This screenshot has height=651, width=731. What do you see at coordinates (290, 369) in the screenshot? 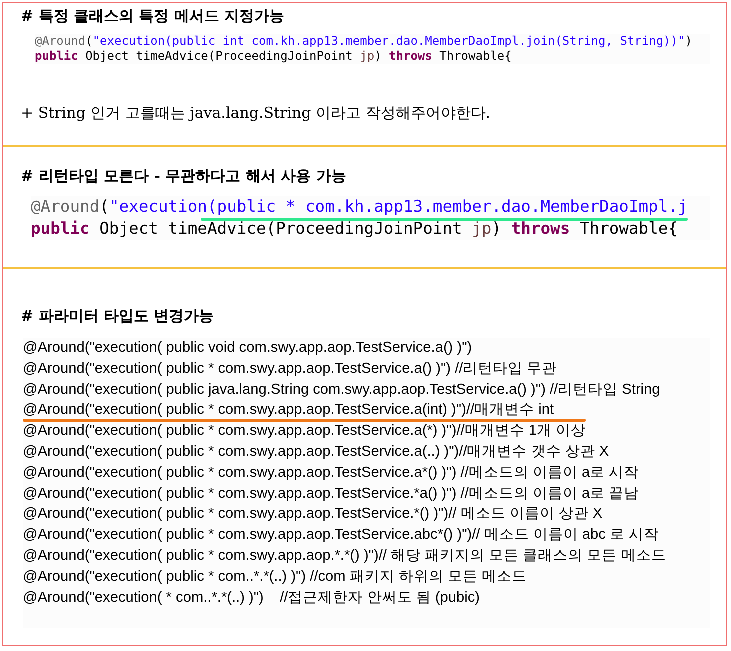
I see `code-line: @Around("execution( public * com.swy.app.aop.TestService.a() )") //리턴타입 무관` at bounding box center [290, 369].